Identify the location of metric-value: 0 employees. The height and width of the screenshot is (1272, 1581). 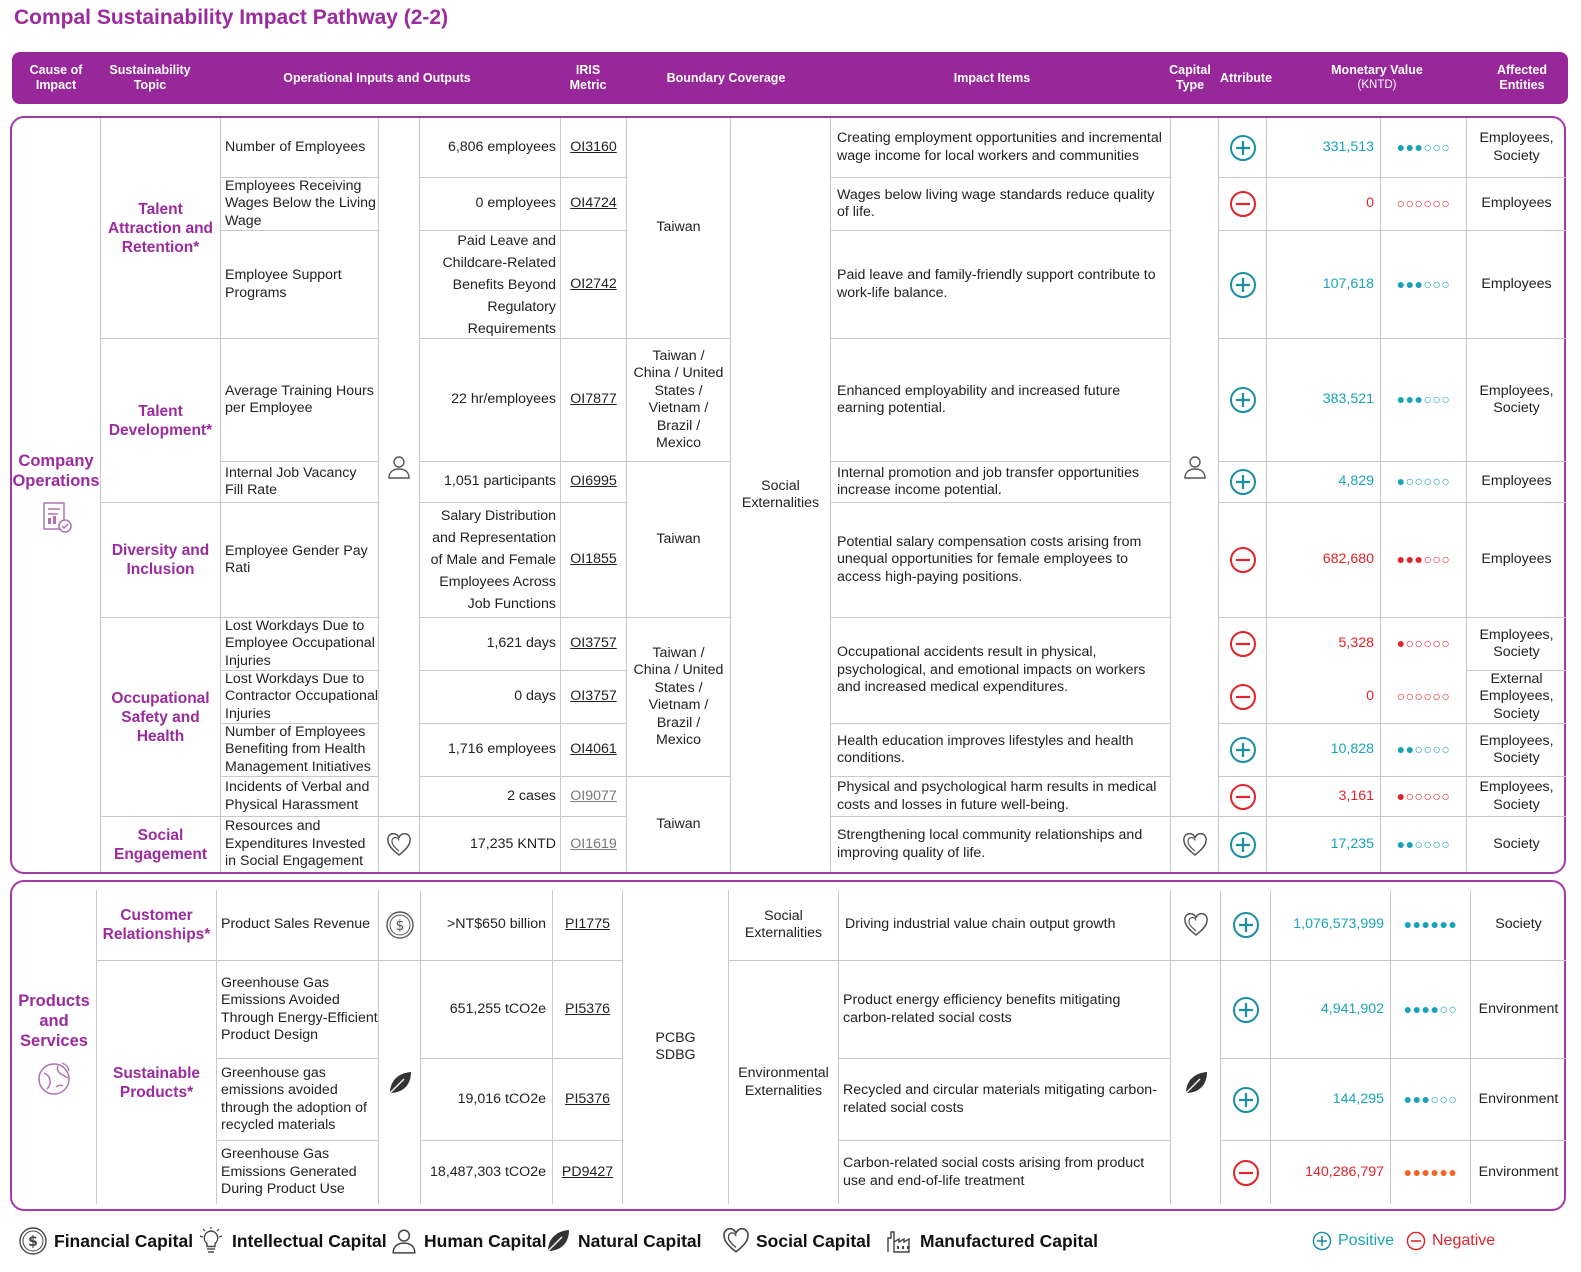
(489, 203).